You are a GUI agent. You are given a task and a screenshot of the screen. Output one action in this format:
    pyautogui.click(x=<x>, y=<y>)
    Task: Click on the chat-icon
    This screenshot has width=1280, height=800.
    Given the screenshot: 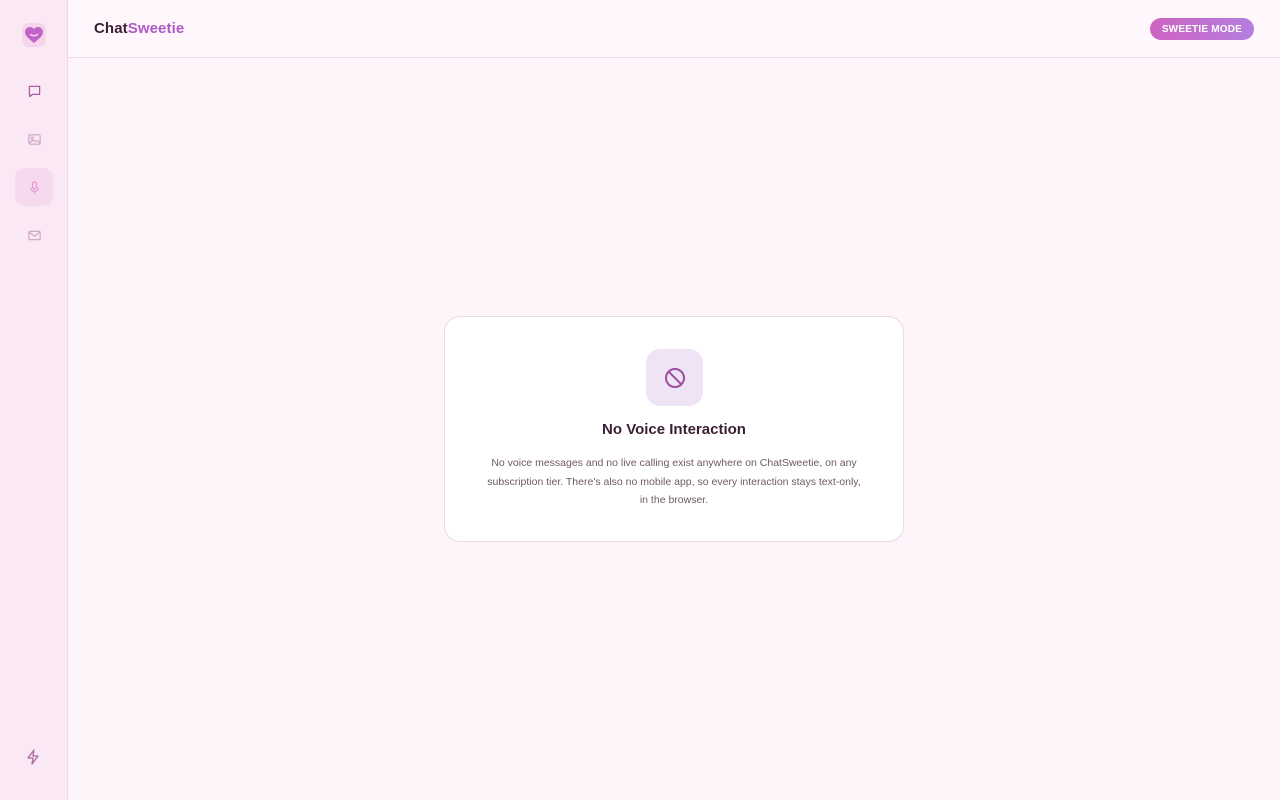 What is the action you would take?
    pyautogui.click(x=34, y=91)
    